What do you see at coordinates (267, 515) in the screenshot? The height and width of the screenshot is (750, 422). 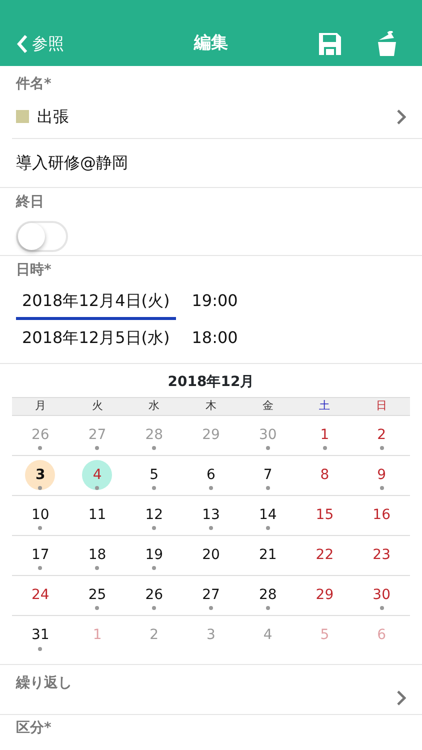 I see `calendar-day: 14` at bounding box center [267, 515].